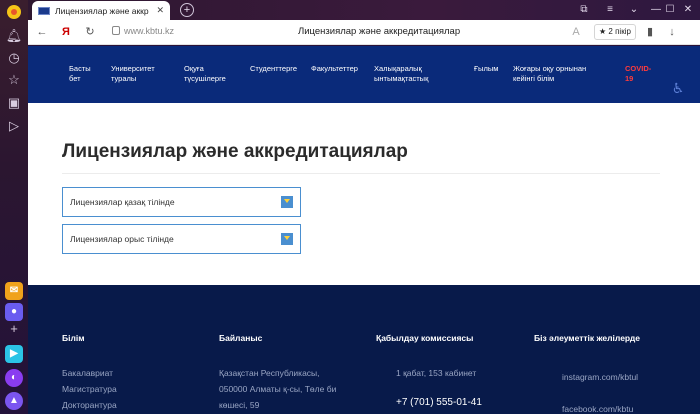  I want to click on nav-item-faculties: Факультеттер, so click(334, 69).